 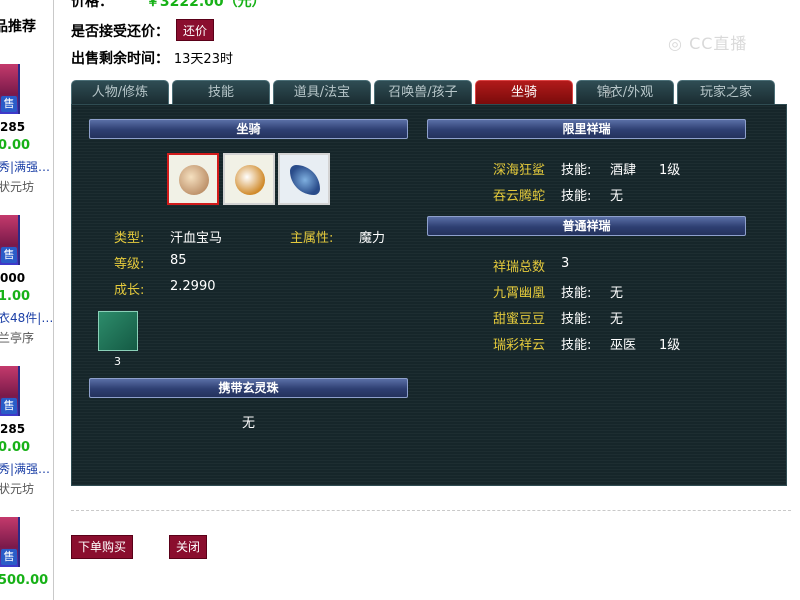 What do you see at coordinates (586, 129) in the screenshot?
I see `limited-section-header: 限里祥瑞` at bounding box center [586, 129].